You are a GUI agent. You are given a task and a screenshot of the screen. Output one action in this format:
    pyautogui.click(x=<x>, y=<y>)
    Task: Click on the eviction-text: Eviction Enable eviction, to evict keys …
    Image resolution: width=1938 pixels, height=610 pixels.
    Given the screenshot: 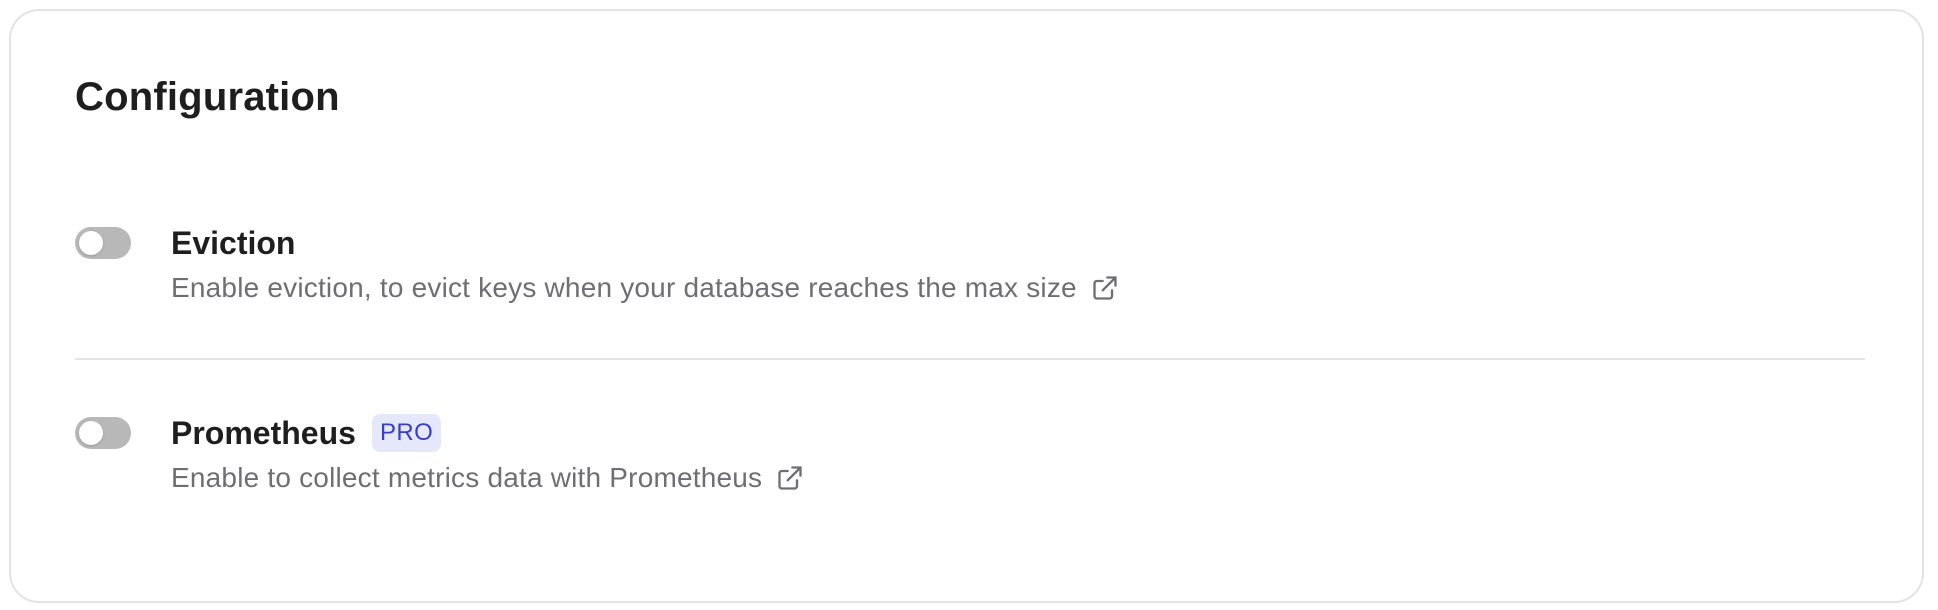 What is the action you would take?
    pyautogui.click(x=645, y=264)
    